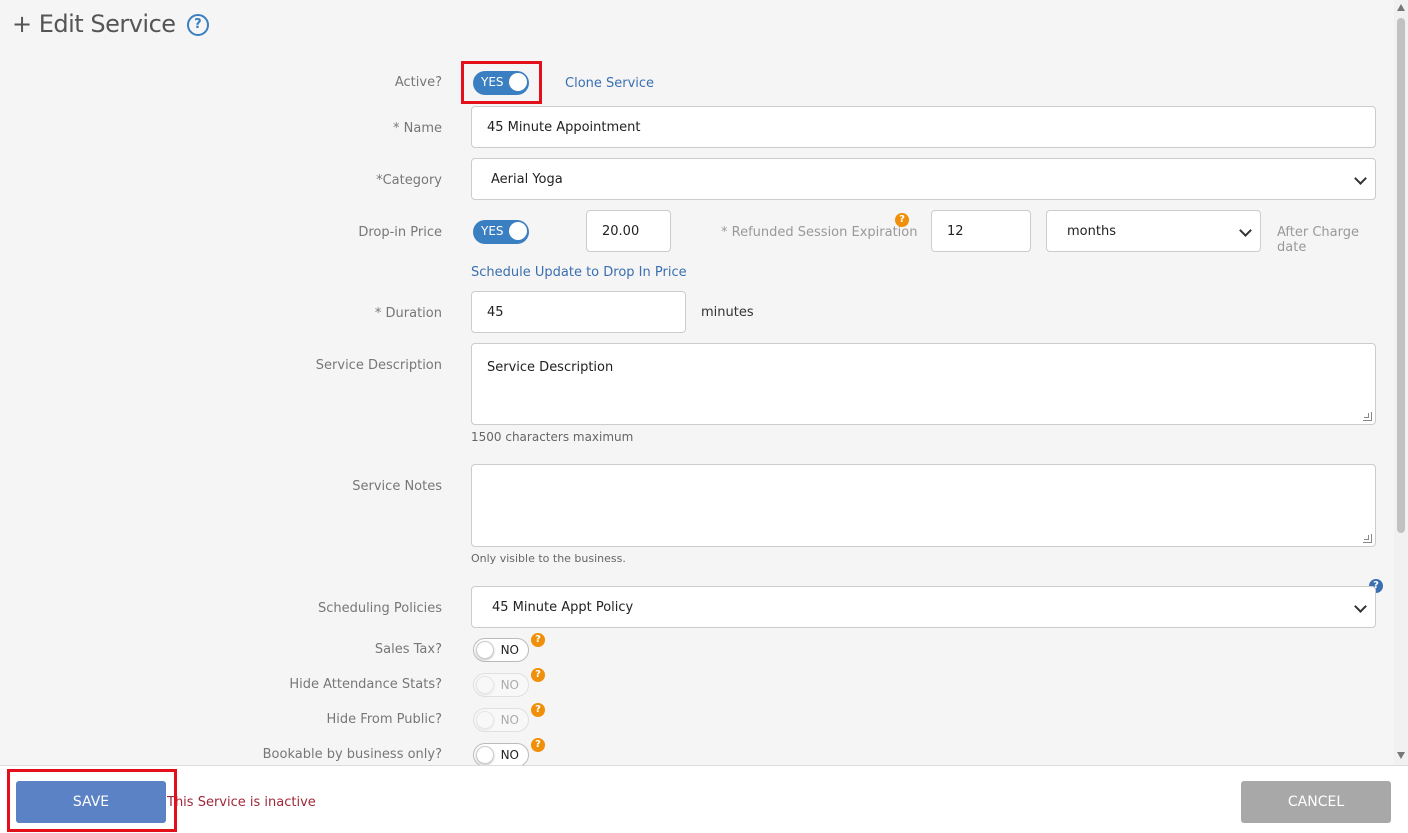 The image size is (1408, 833). What do you see at coordinates (704, 799) in the screenshot?
I see `form-footer: SAVE This Service is inactive CANCEL` at bounding box center [704, 799].